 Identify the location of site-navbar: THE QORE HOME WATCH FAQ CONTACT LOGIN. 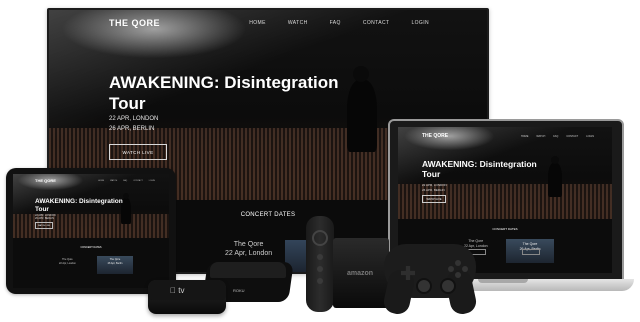
(268, 24).